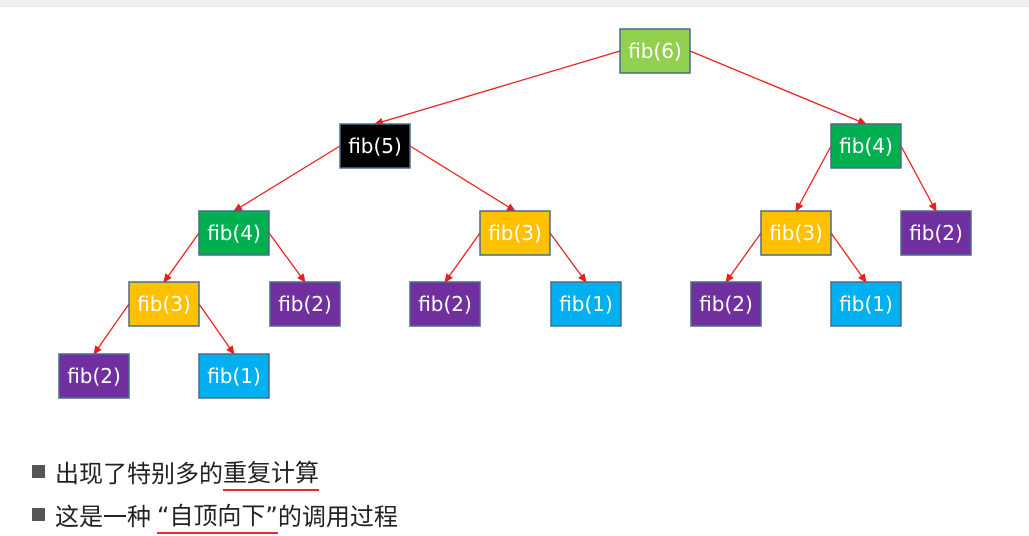 The width and height of the screenshot is (1029, 536). What do you see at coordinates (111, 329) in the screenshot?
I see `edge-arrow-n8-n14` at bounding box center [111, 329].